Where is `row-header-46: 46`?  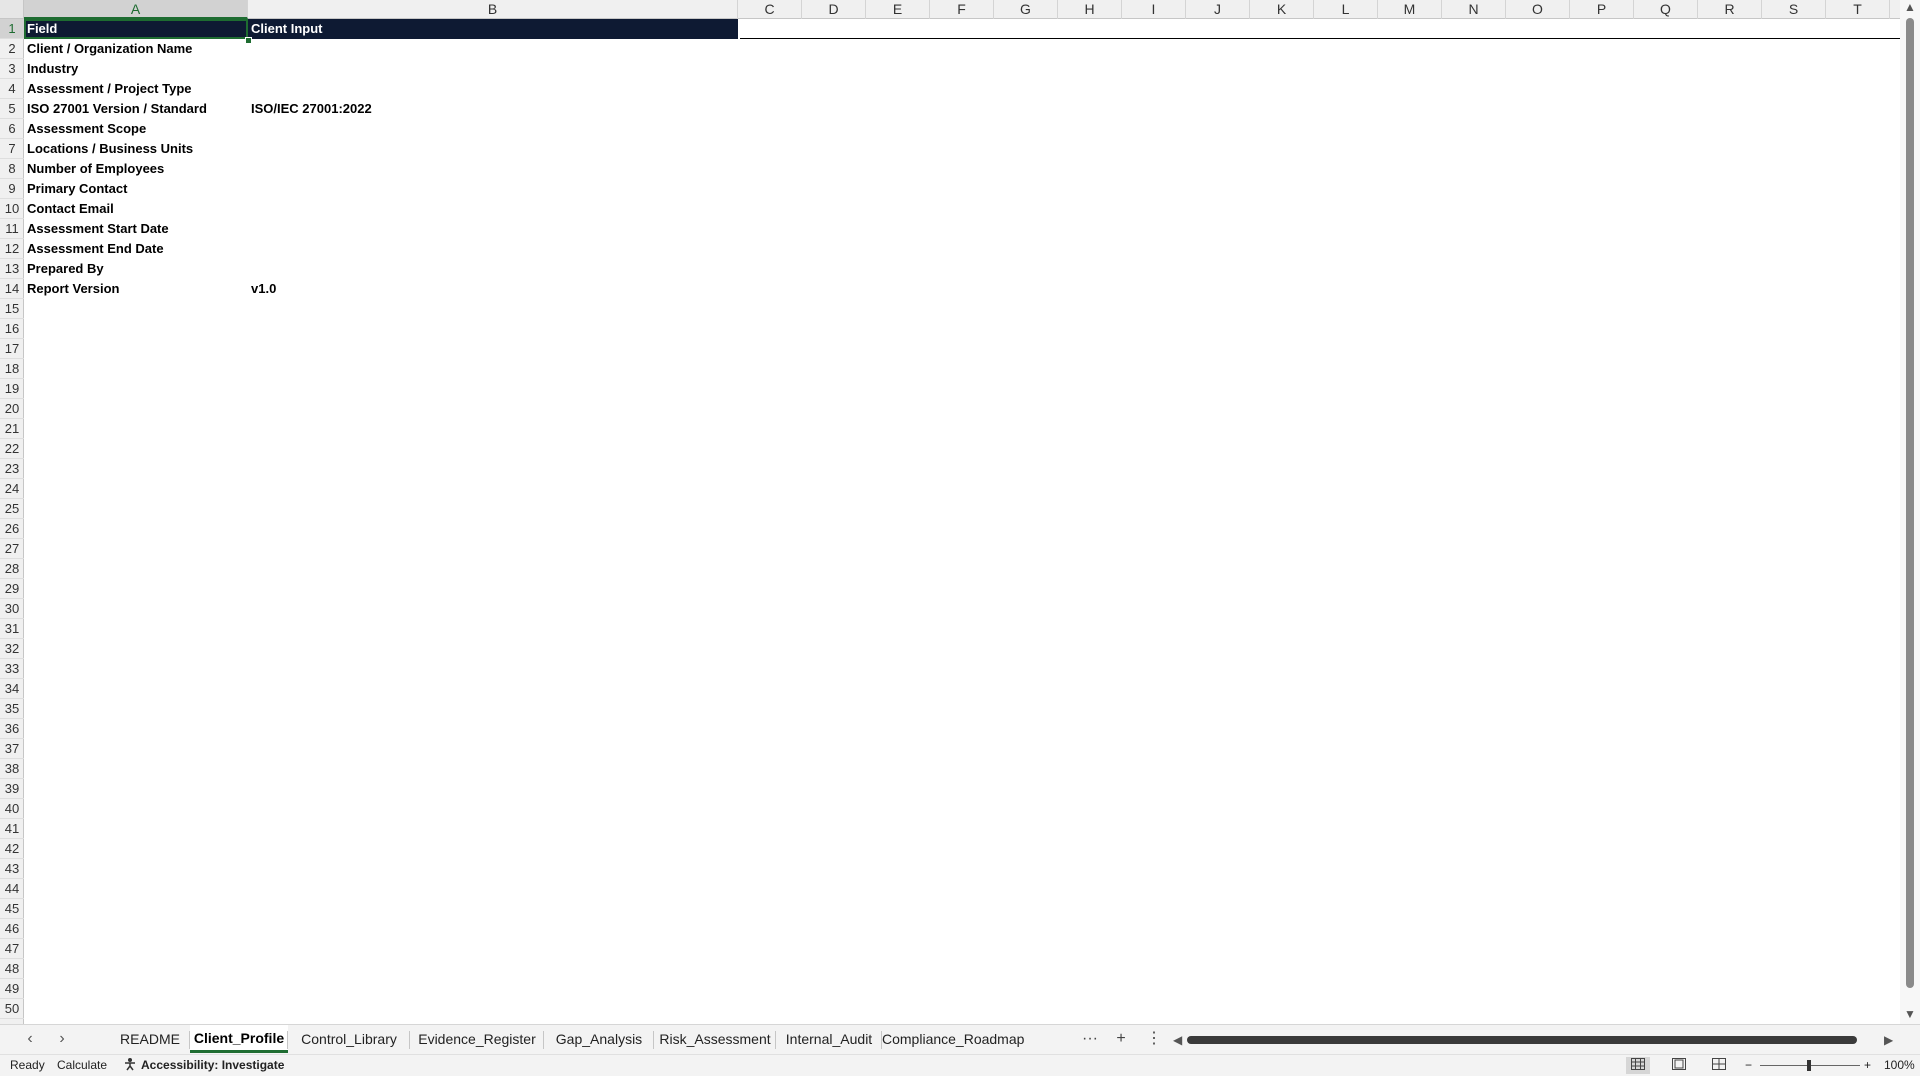 row-header-46: 46 is located at coordinates (12, 929).